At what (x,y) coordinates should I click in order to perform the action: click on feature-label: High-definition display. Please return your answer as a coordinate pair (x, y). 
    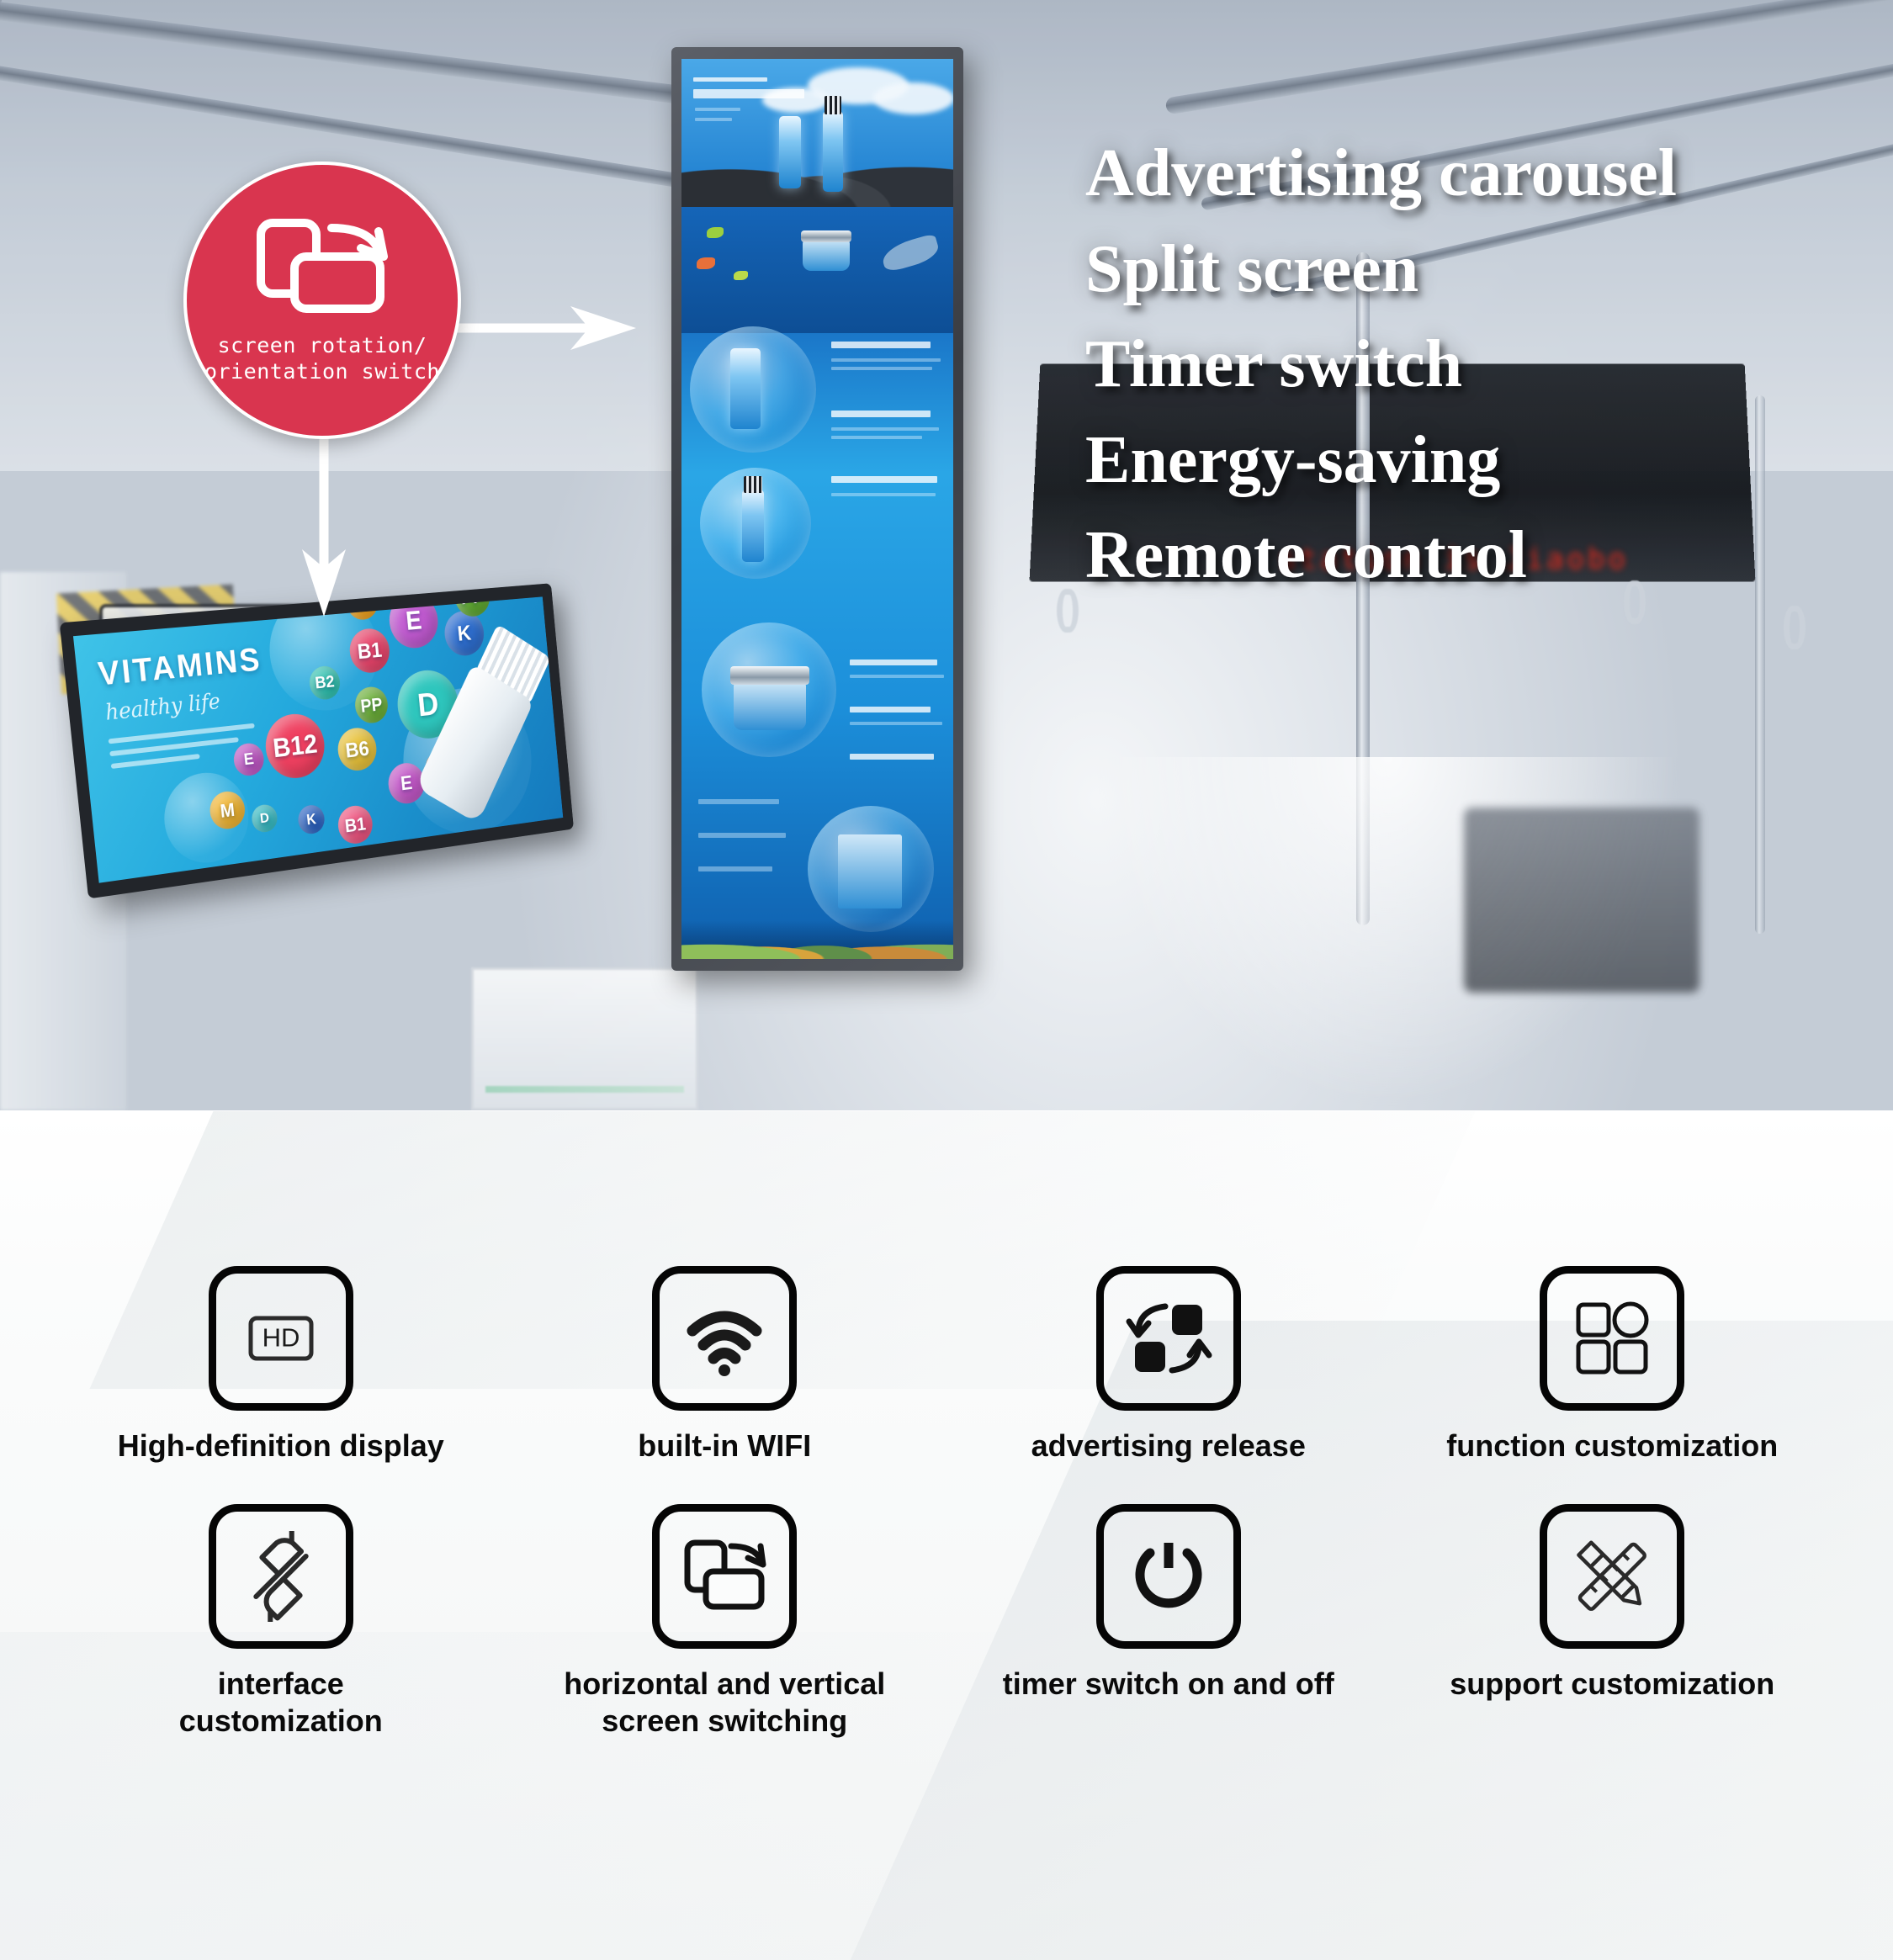
    Looking at the image, I should click on (280, 1445).